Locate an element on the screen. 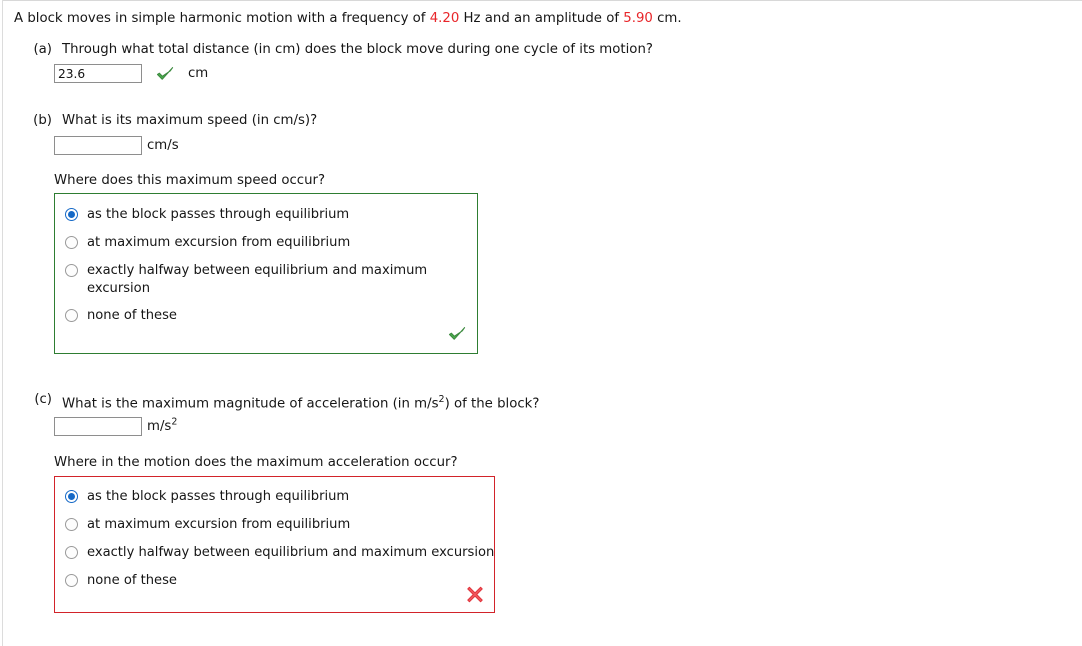 The width and height of the screenshot is (1082, 646). part-c-choice-0-label: as the block passes through equilibrium is located at coordinates (218, 496).